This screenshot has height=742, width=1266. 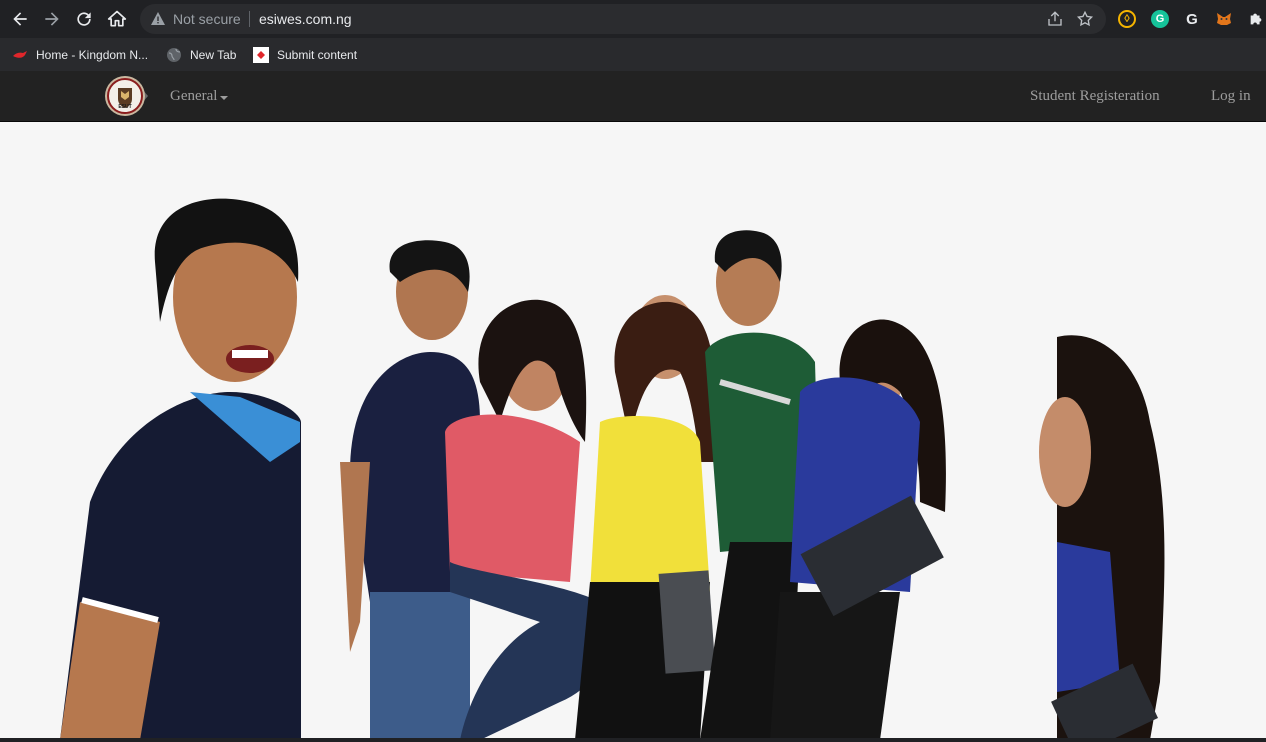 I want to click on bookmark-submit-content: Submit content, so click(x=305, y=55).